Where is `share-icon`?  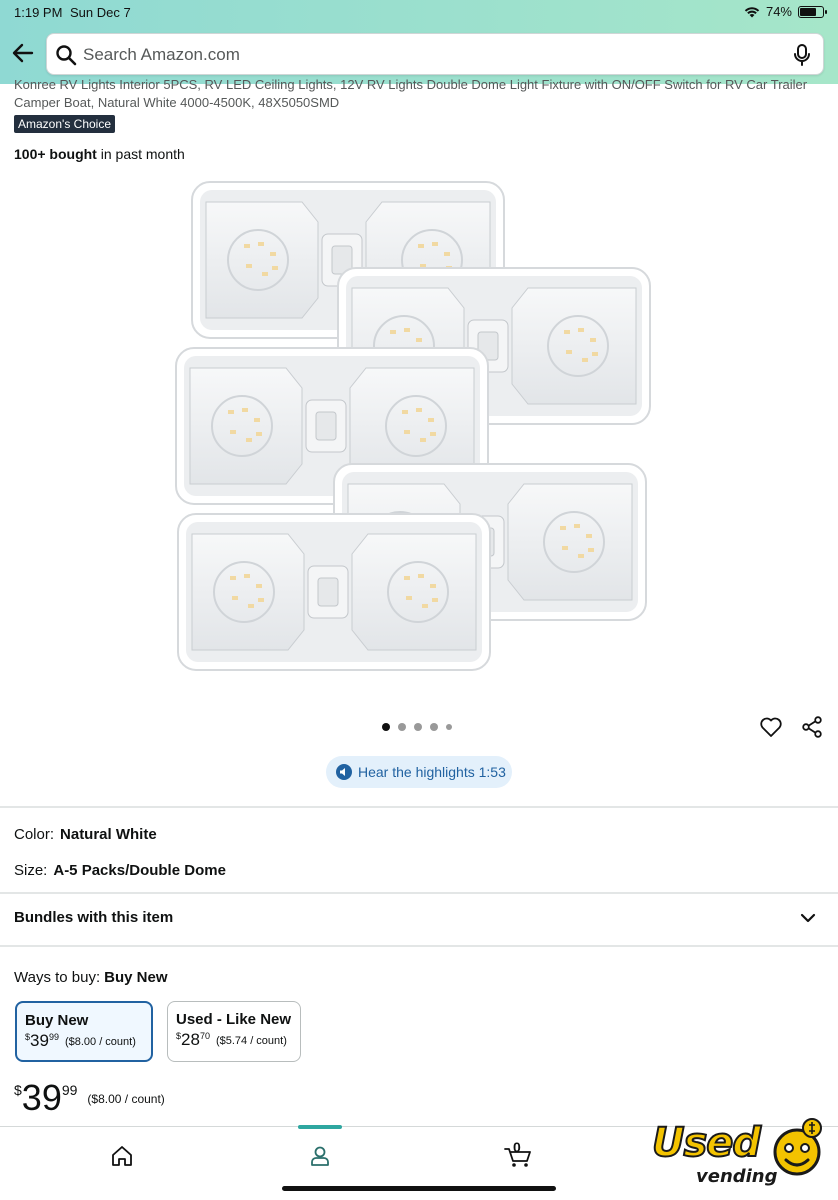
share-icon is located at coordinates (812, 727).